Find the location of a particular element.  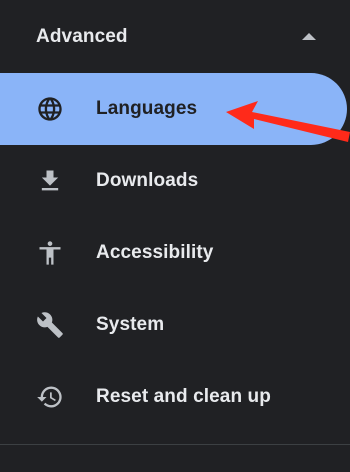

advanced-section-title: Advanced is located at coordinates (82, 36).